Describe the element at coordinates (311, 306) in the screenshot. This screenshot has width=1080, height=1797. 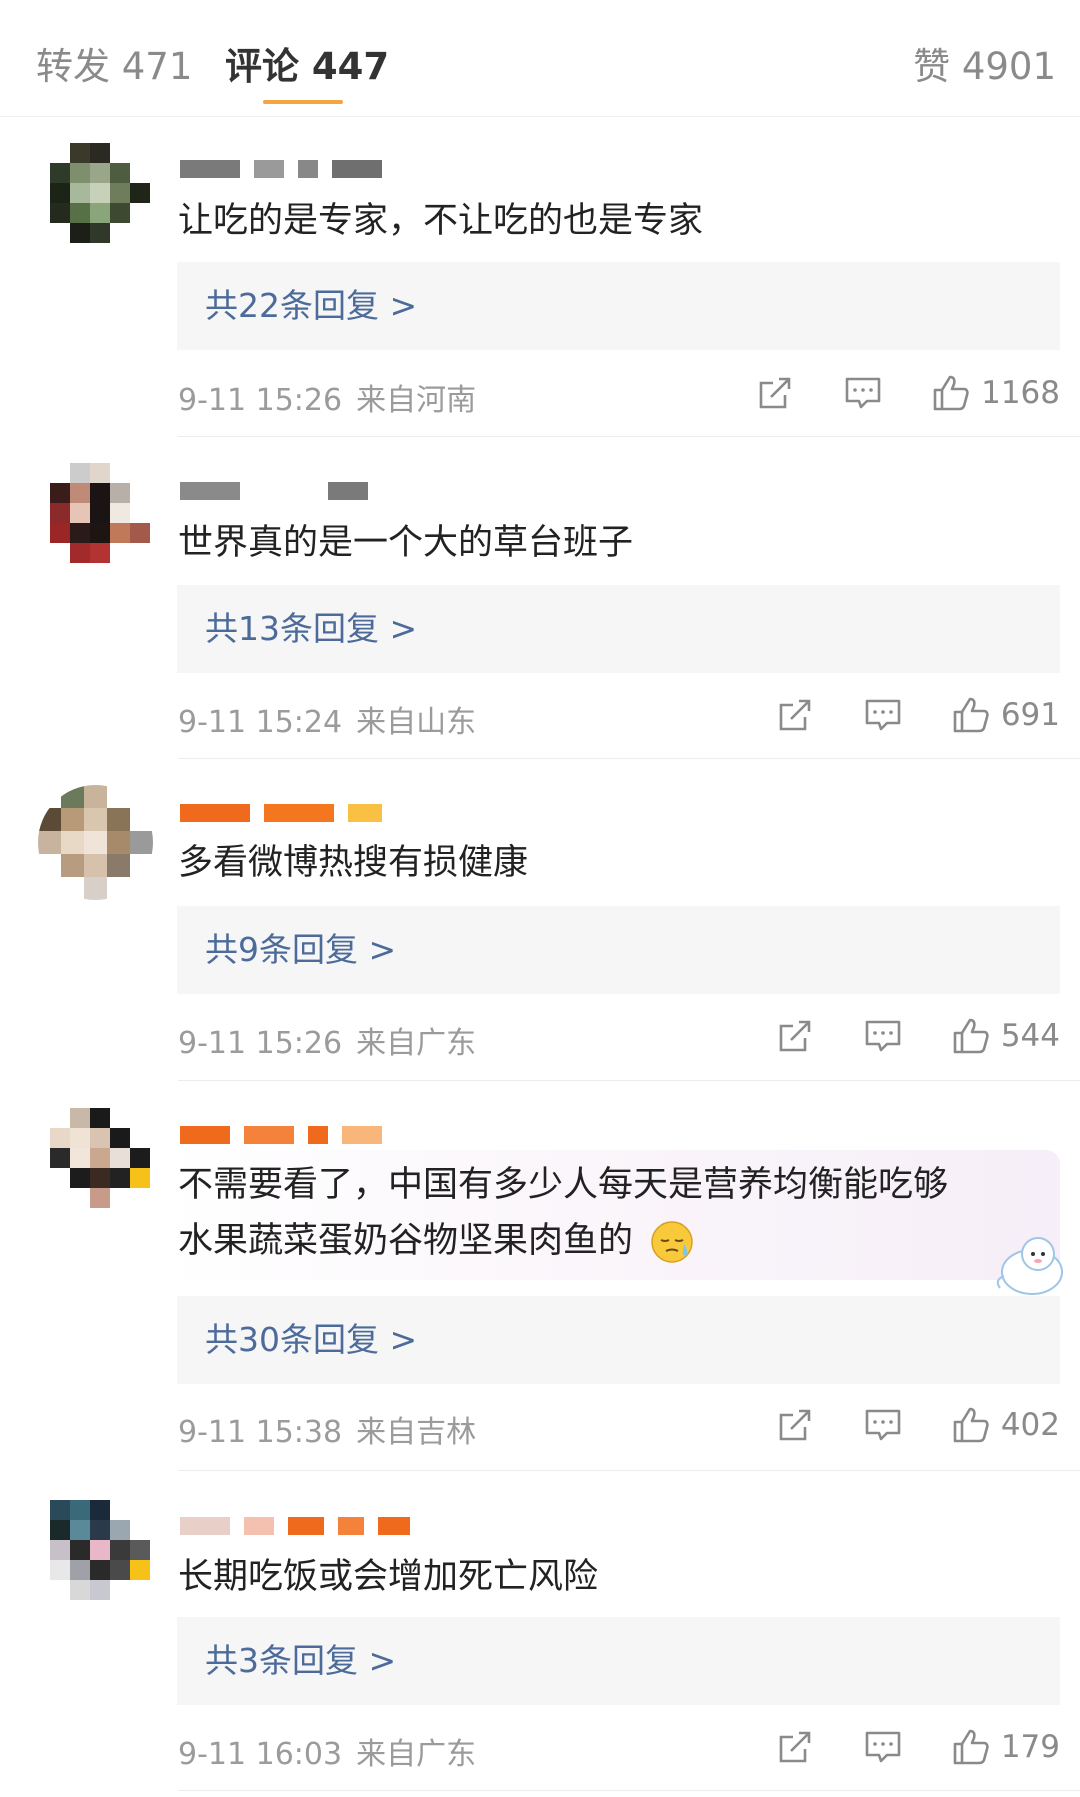
I see `view-replies-link: 共22条回复 >` at that location.